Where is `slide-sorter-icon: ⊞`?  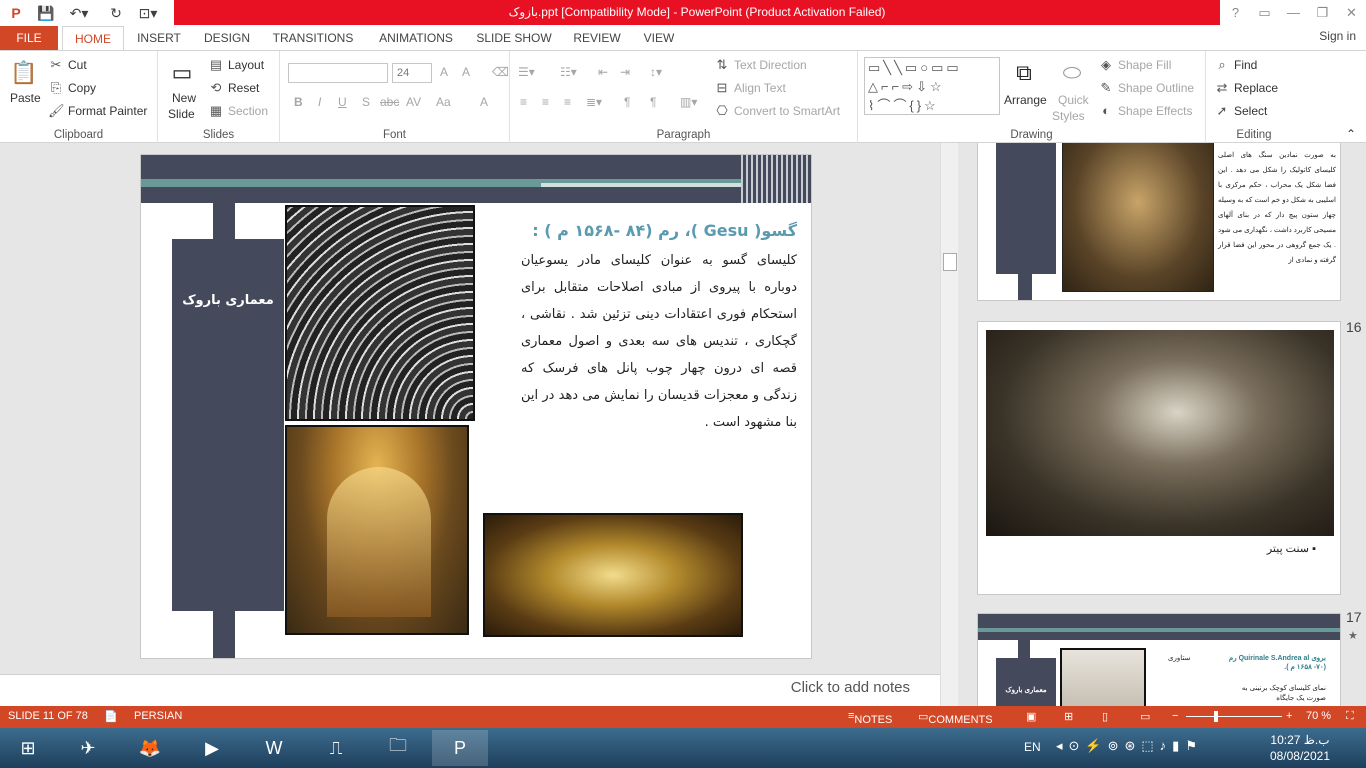 slide-sorter-icon: ⊞ is located at coordinates (1068, 716).